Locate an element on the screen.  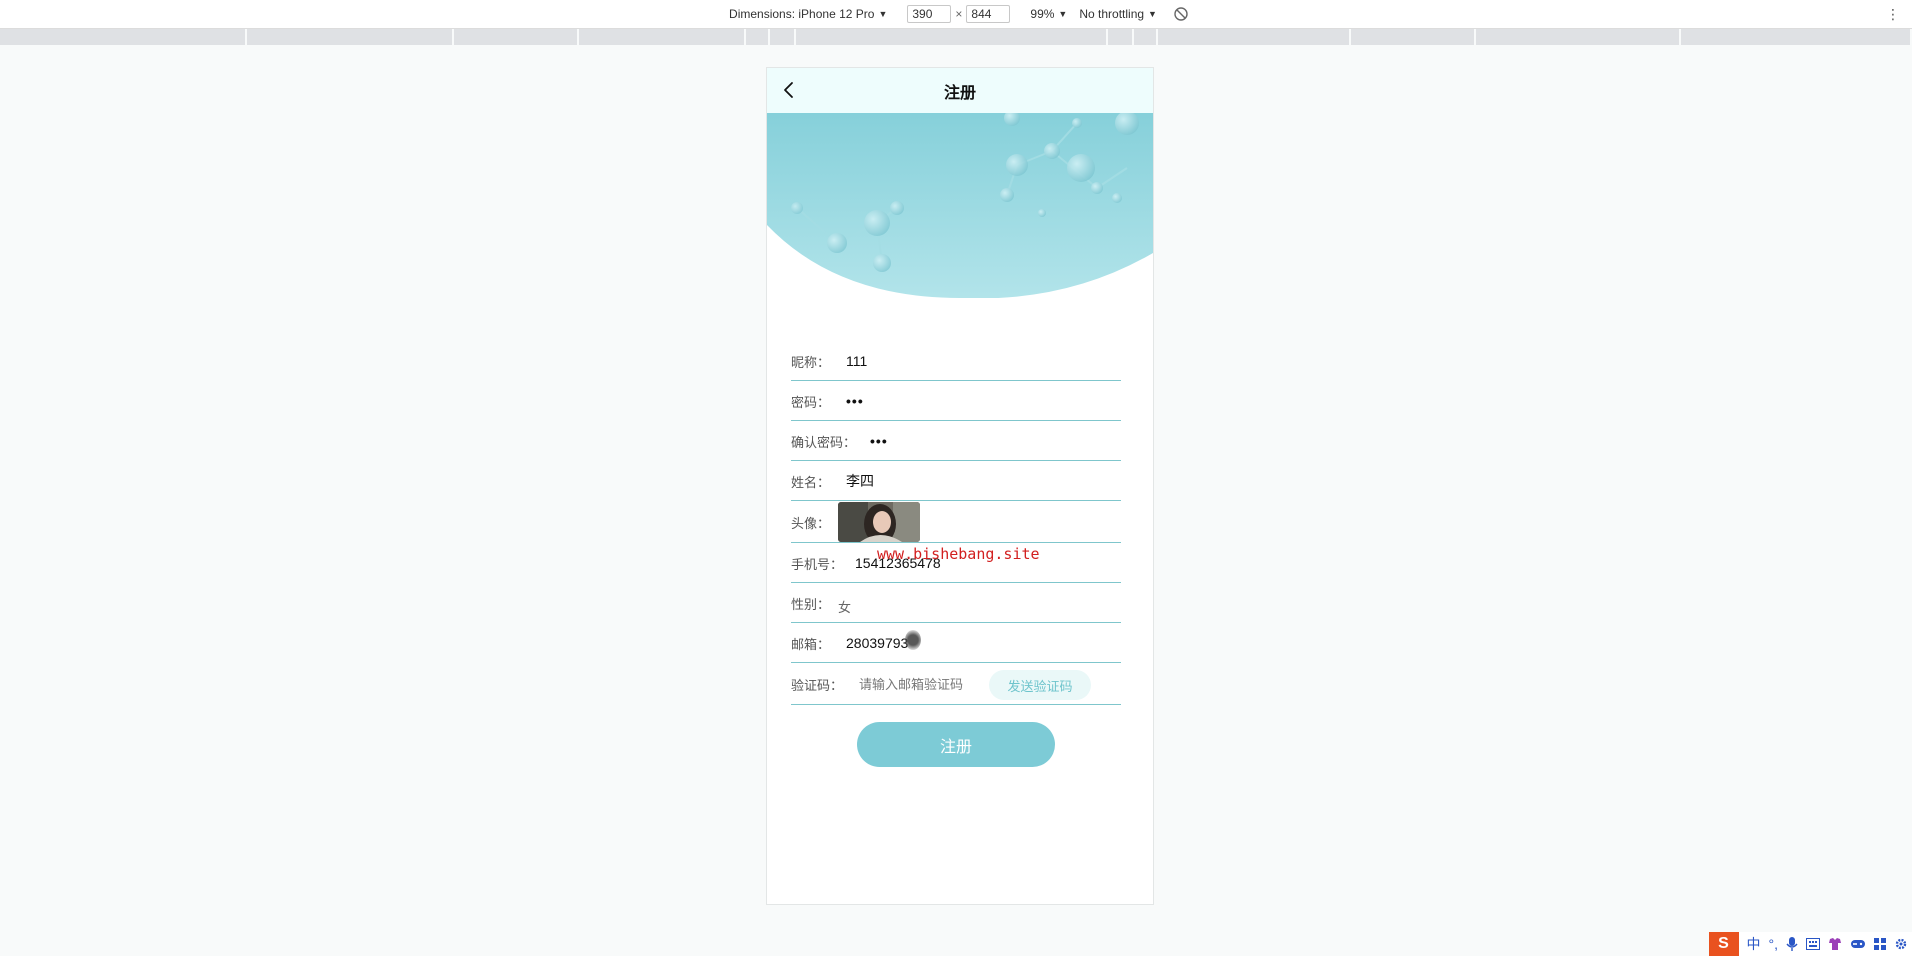
viewport-height-input: 844 is located at coordinates (988, 14).